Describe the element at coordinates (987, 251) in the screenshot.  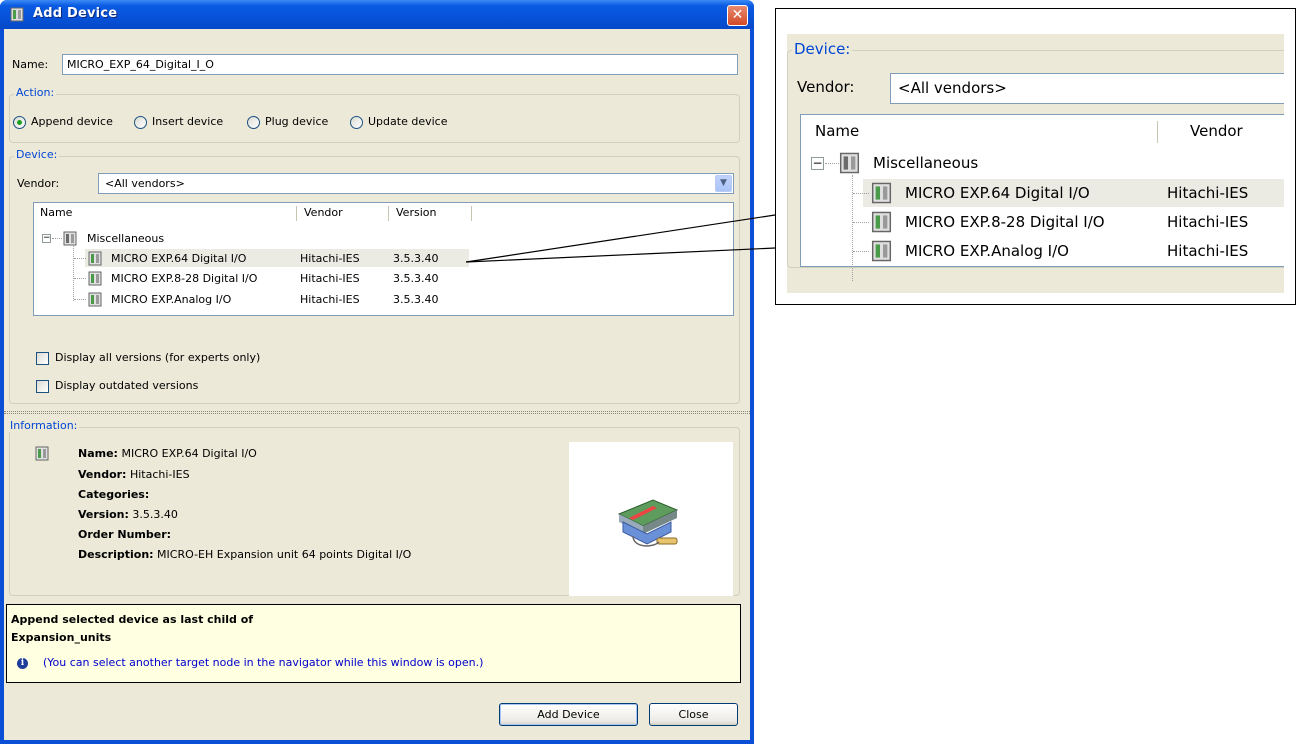
I see `zoom-device-name: MICRO EXP.Analog I/O` at that location.